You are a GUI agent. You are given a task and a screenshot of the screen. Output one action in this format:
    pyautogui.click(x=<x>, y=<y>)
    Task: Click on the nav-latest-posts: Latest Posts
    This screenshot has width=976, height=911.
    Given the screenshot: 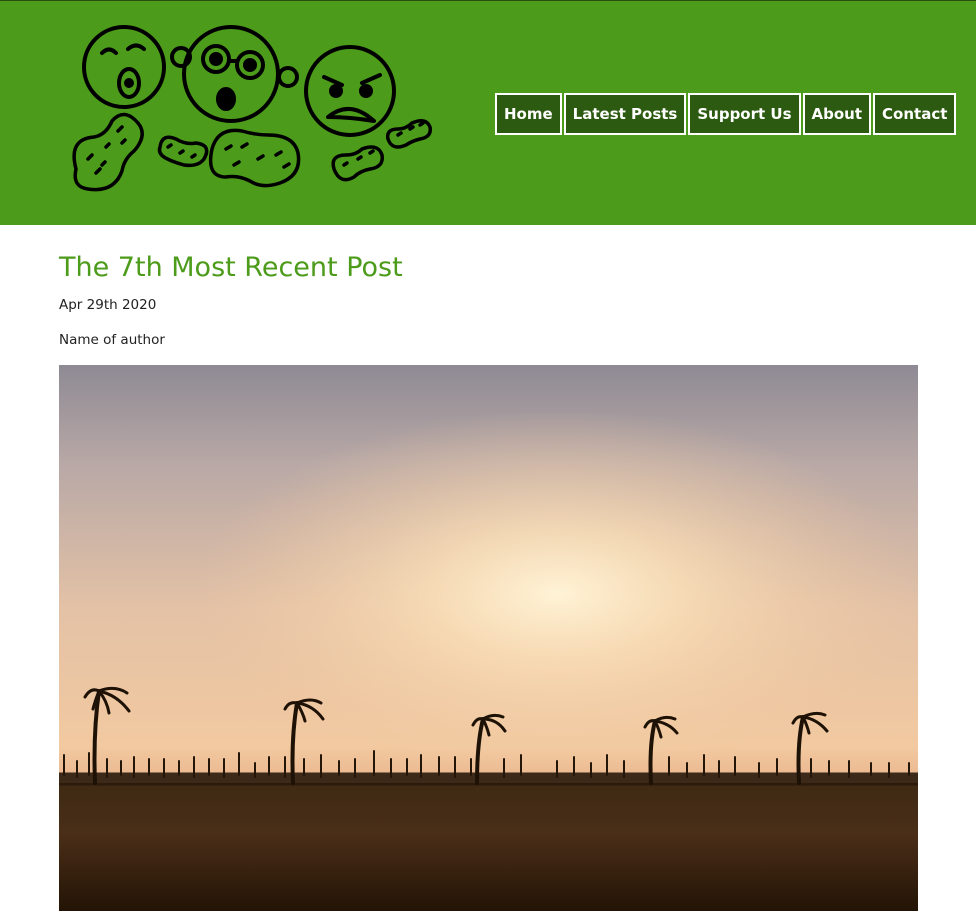 What is the action you would take?
    pyautogui.click(x=625, y=114)
    